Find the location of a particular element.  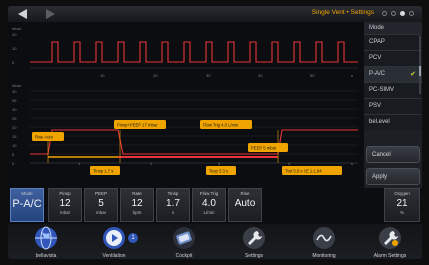

param-rise: Rise Auto is located at coordinates (245, 205).